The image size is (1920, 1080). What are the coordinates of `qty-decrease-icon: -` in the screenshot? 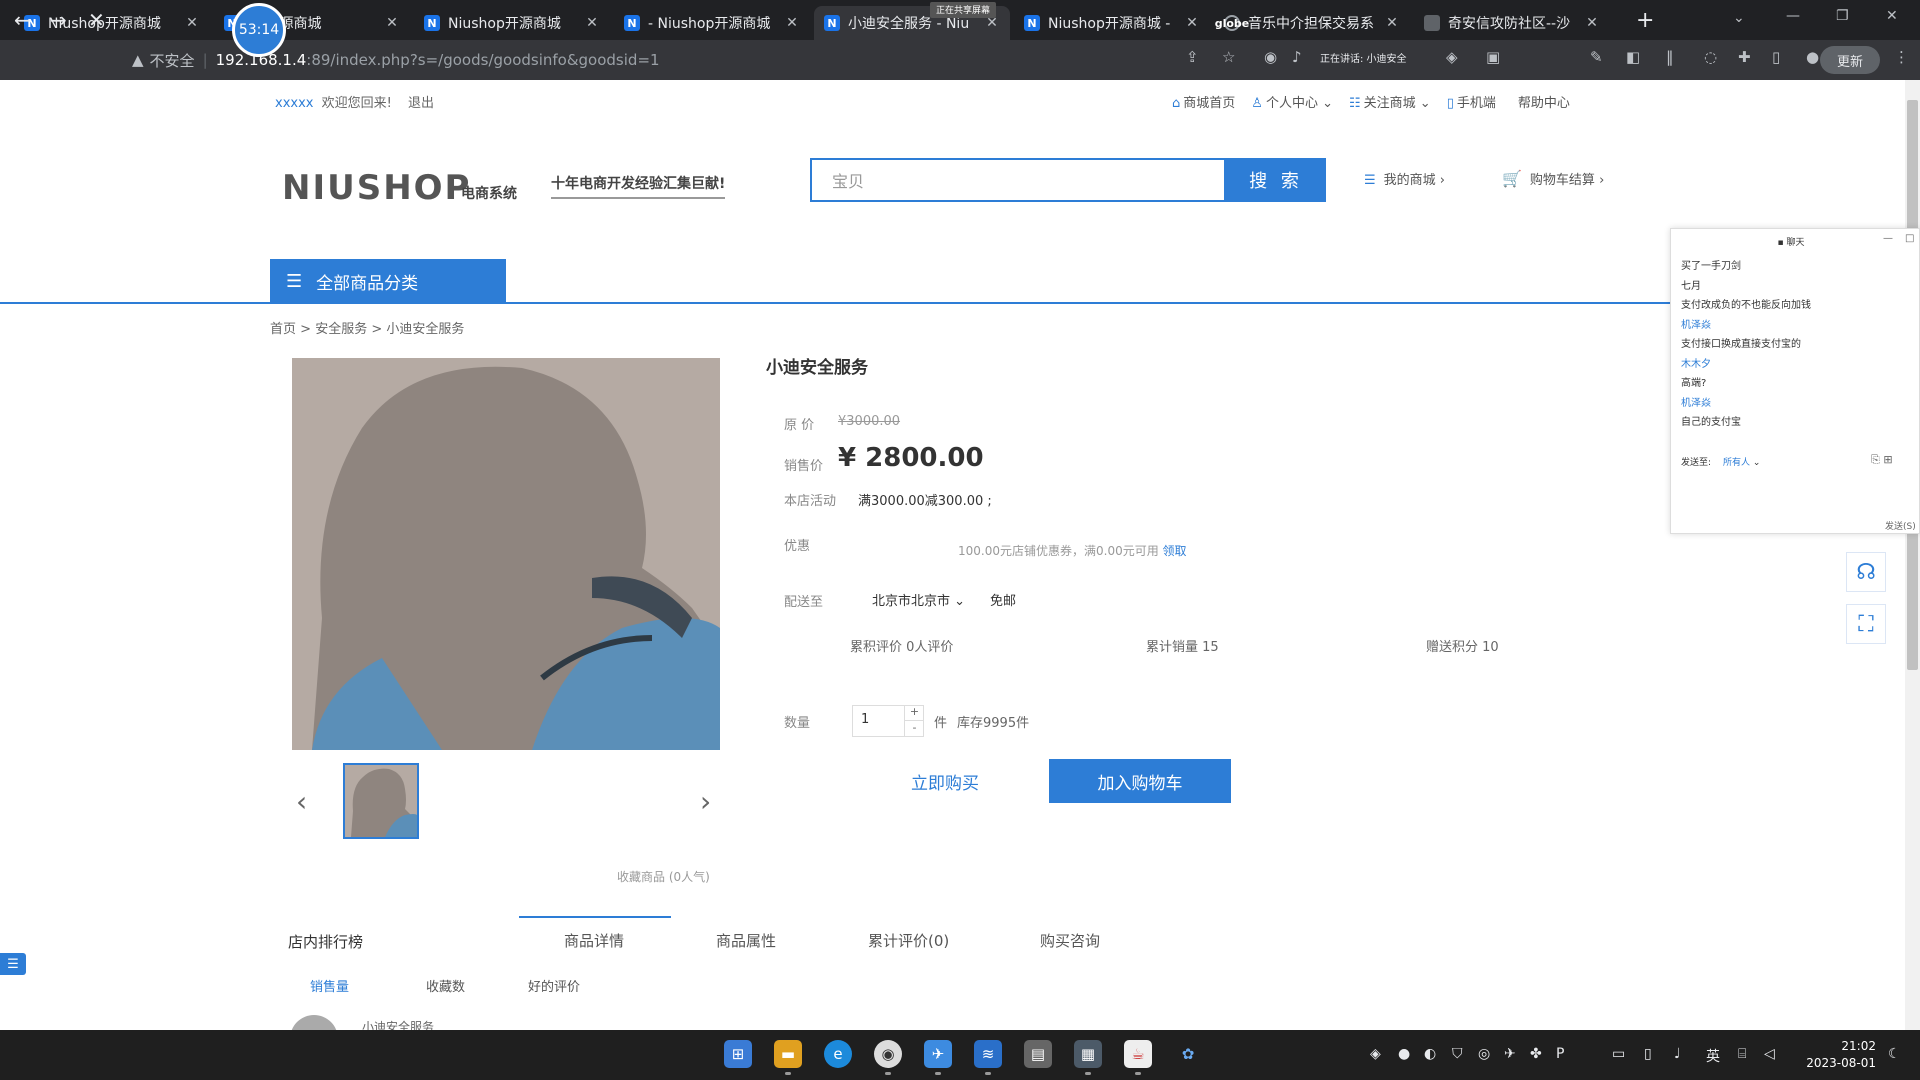 It's located at (914, 729).